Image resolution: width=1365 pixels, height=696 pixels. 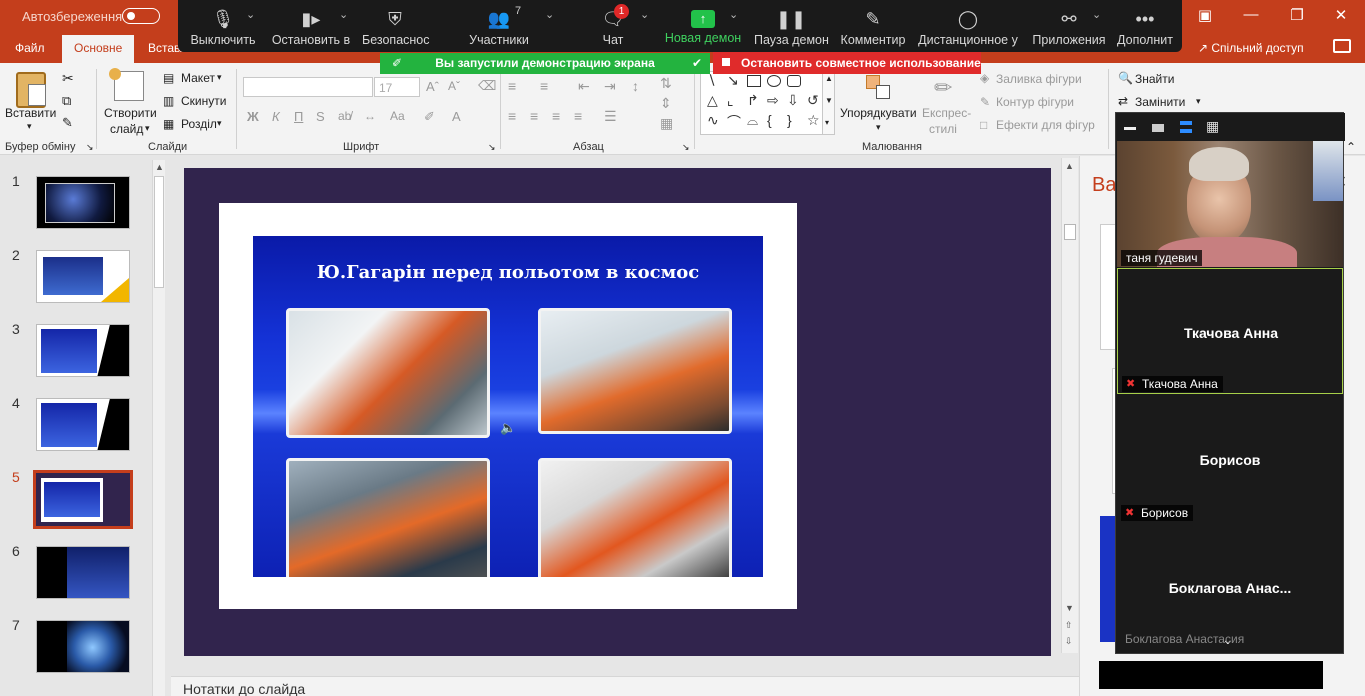 What do you see at coordinates (1205, 15) in the screenshot?
I see `ribbon-display-icon: ▣` at bounding box center [1205, 15].